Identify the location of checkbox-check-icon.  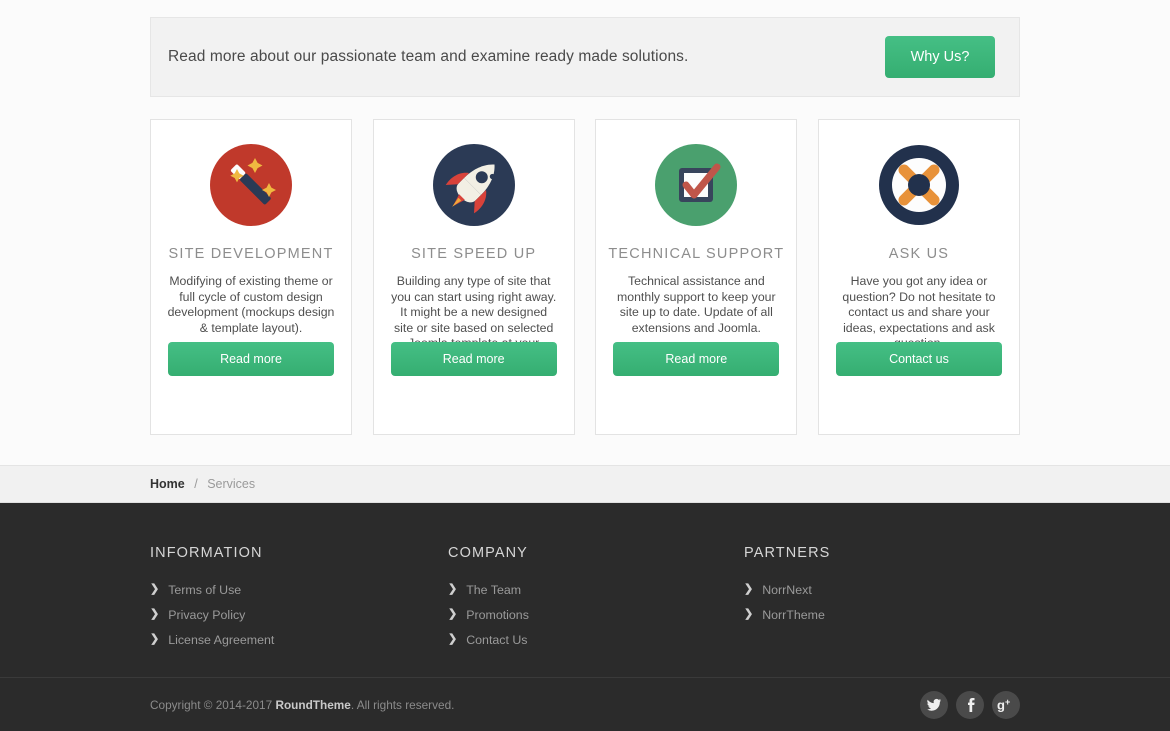
(696, 185).